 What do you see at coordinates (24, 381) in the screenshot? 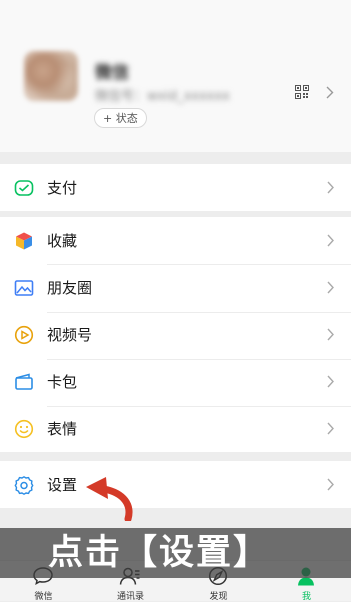
I see `cards-wallet-icon` at bounding box center [24, 381].